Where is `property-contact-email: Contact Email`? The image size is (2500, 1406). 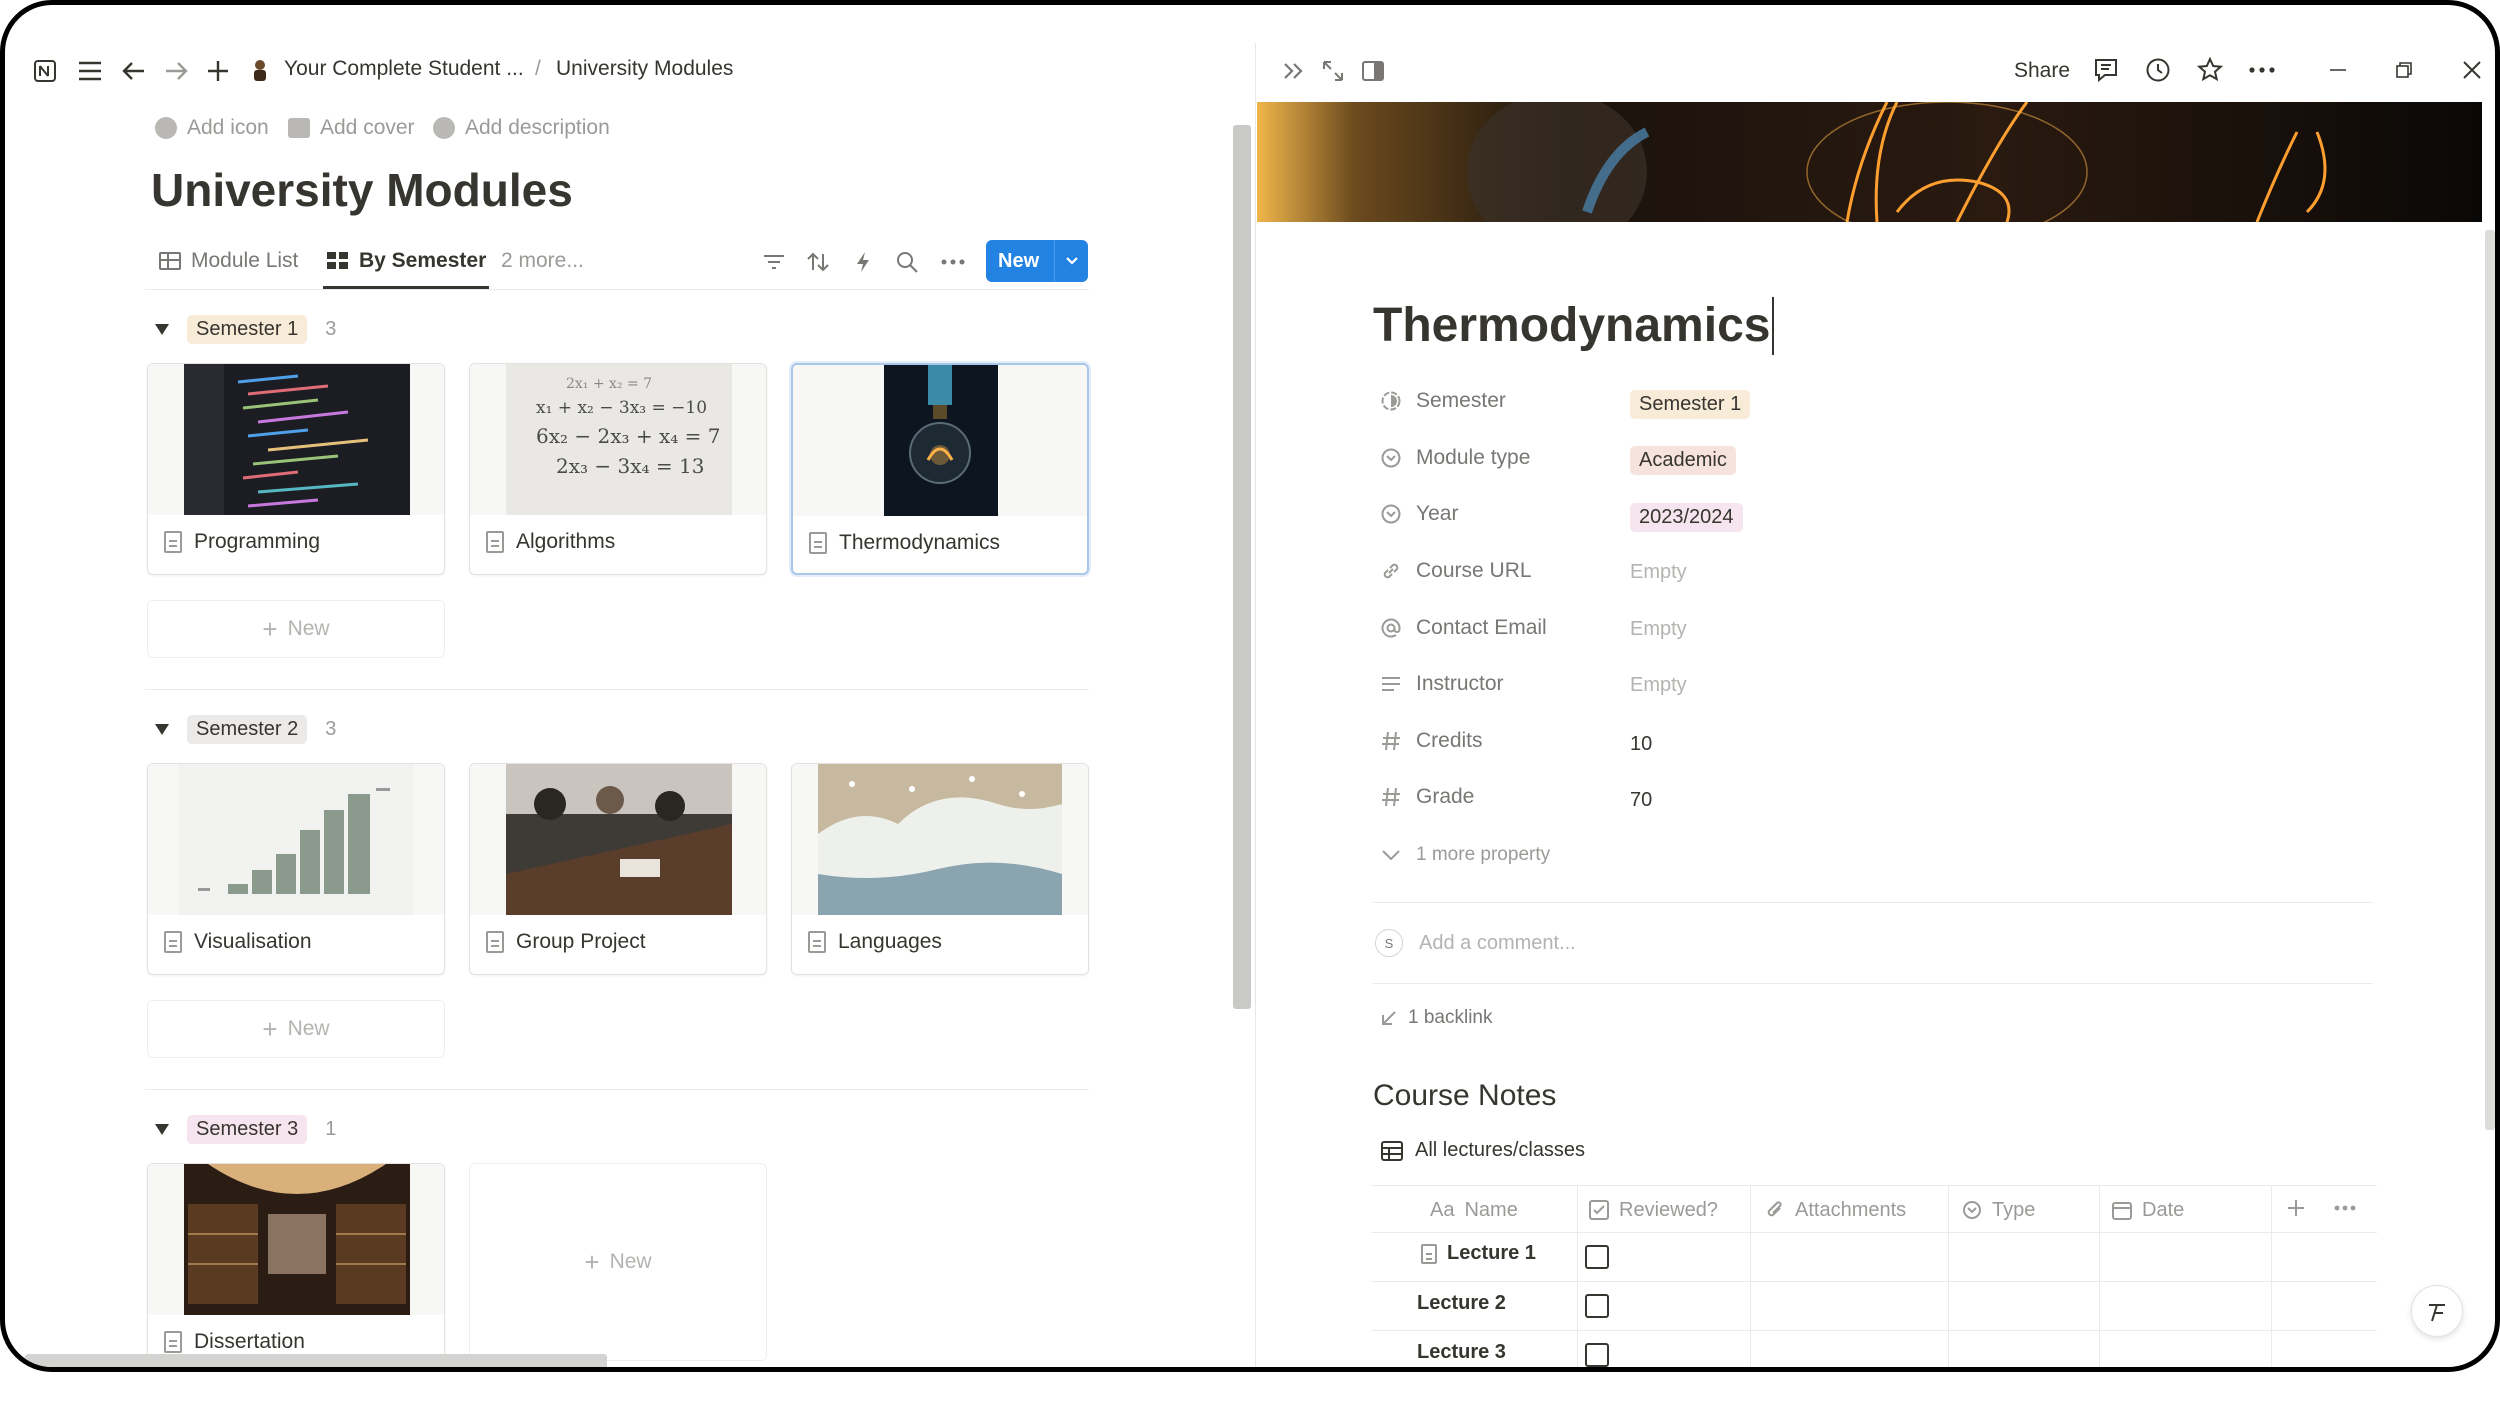 property-contact-email: Contact Email is located at coordinates (1463, 628).